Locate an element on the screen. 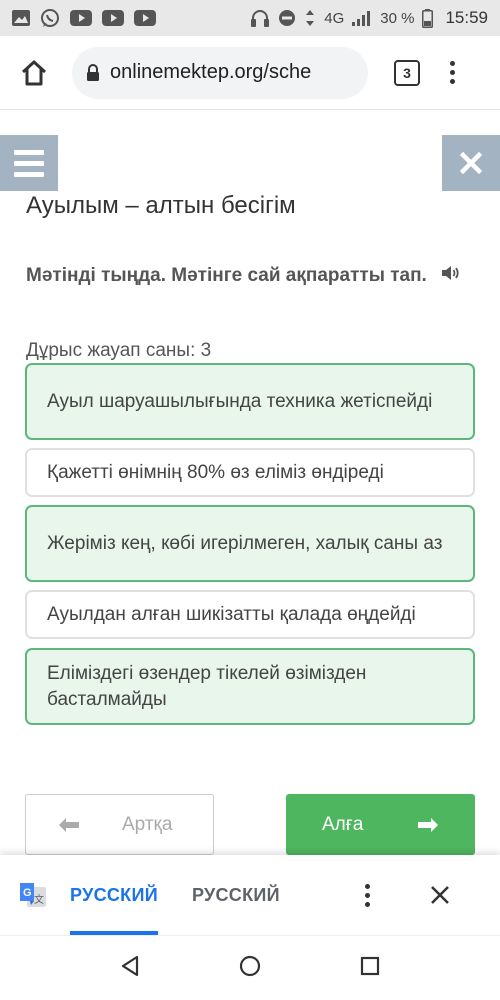 The width and height of the screenshot is (500, 1000). answer-option: Ауылдан алған шикізатты қалада өңдейді is located at coordinates (250, 614).